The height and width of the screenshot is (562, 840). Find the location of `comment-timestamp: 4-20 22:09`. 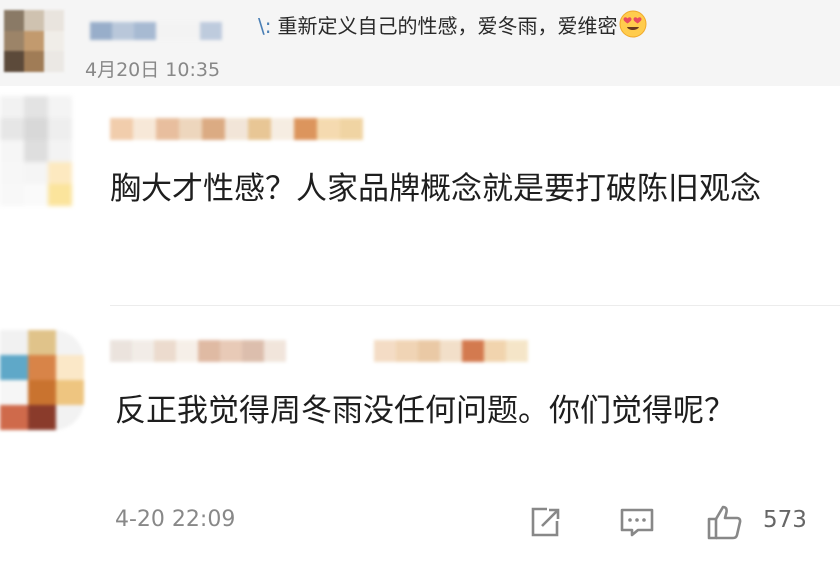

comment-timestamp: 4-20 22:09 is located at coordinates (175, 519).